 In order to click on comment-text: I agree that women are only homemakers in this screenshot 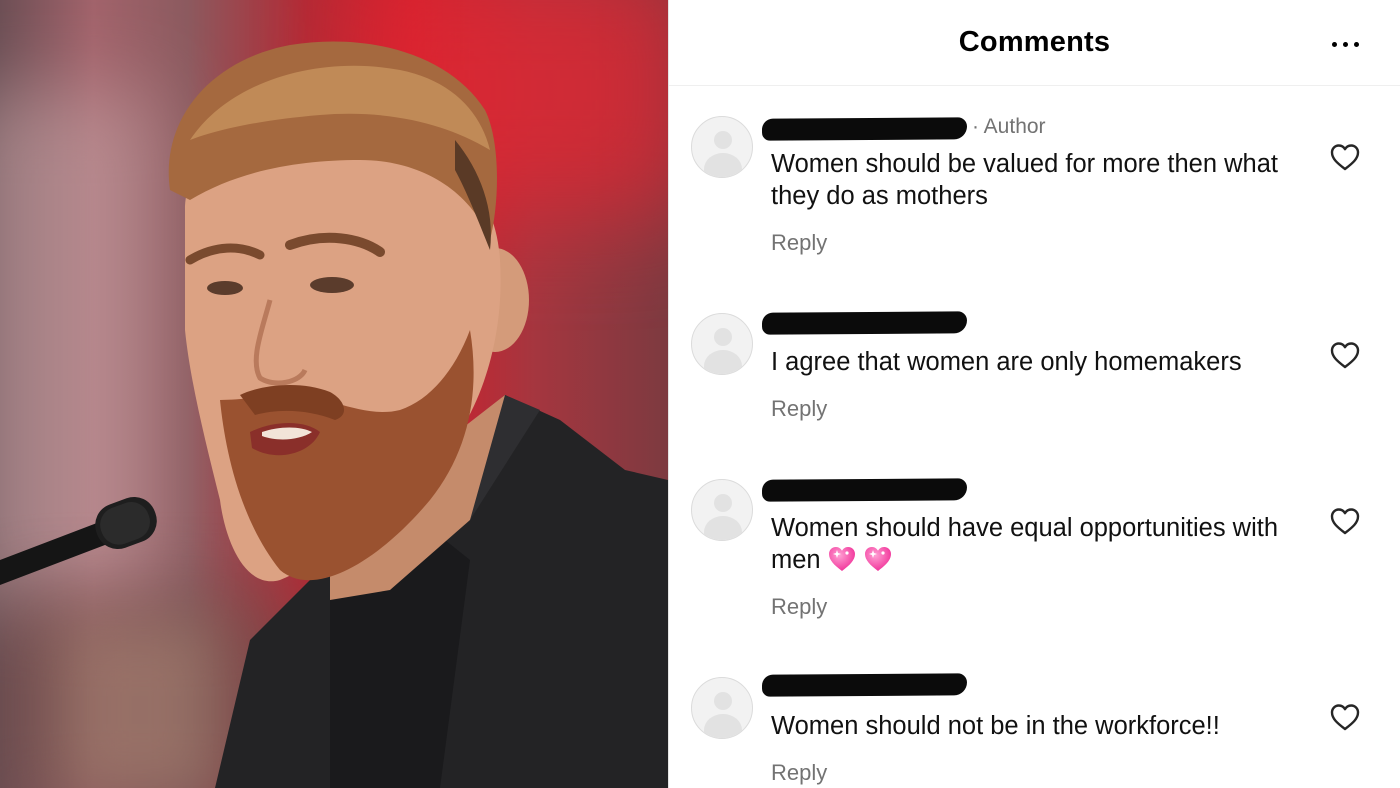, I will do `click(1006, 362)`.